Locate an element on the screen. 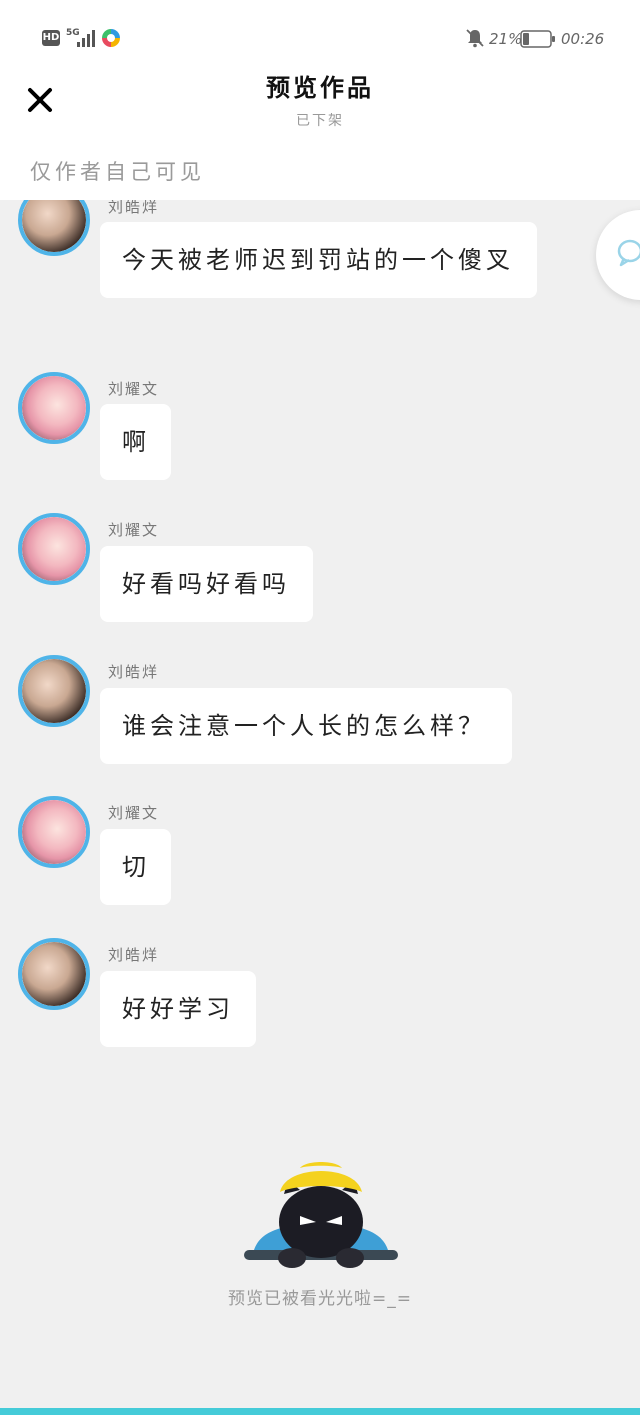 This screenshot has width=640, height=1415. message-bubble: 今天被老师迟到罚站的一个傻叉 is located at coordinates (318, 260).